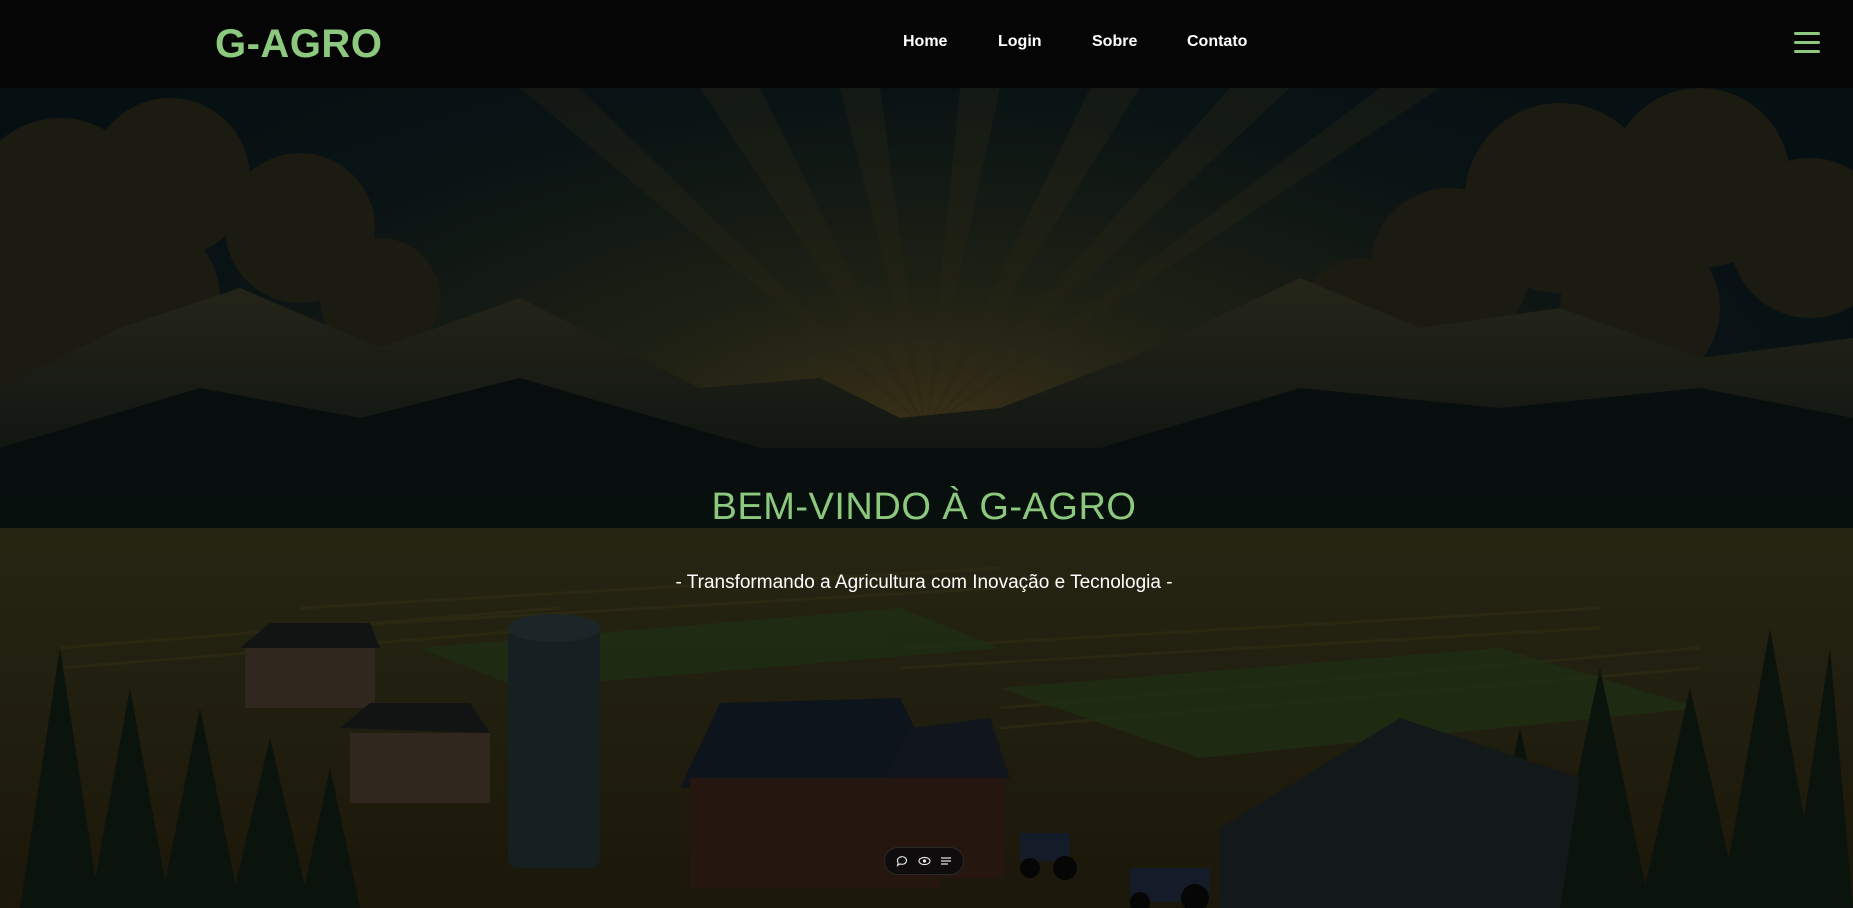 The width and height of the screenshot is (1853, 908). I want to click on hero-title: BEM-VINDO À G-AGRO, so click(924, 507).